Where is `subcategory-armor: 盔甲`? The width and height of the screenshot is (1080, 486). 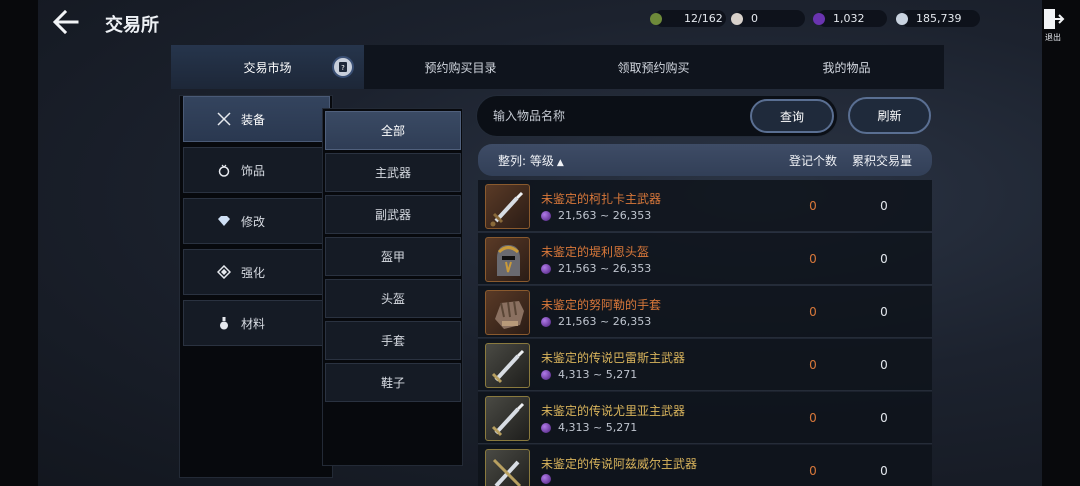
subcategory-armor: 盔甲 is located at coordinates (393, 256).